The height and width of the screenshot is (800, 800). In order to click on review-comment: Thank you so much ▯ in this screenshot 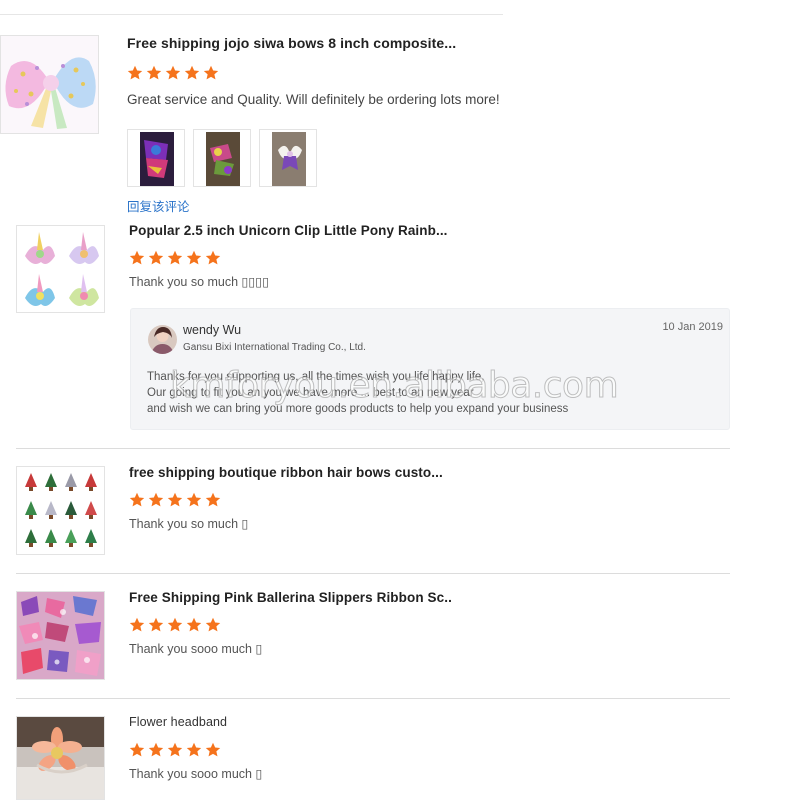, I will do `click(189, 524)`.